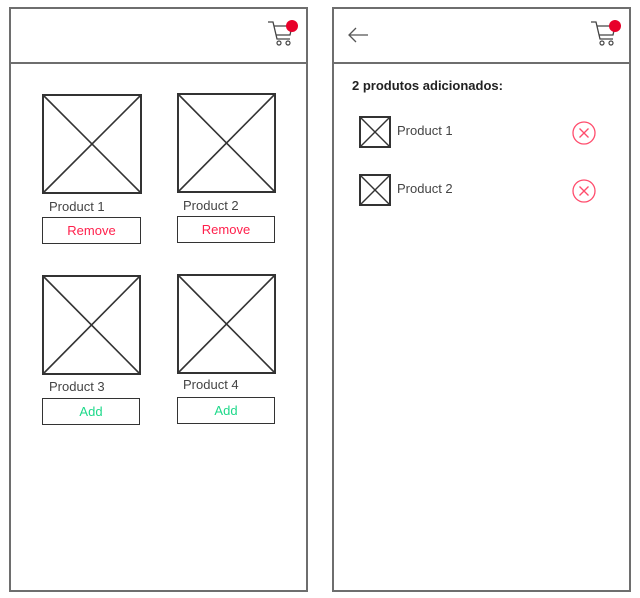 This screenshot has height=598, width=640. Describe the element at coordinates (479, 191) in the screenshot. I see `cart-item: Product 2` at that location.